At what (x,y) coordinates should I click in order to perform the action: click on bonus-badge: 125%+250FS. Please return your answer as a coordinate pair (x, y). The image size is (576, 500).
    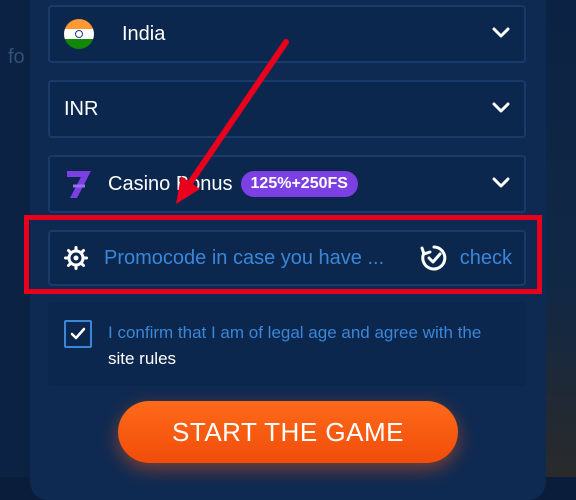
    Looking at the image, I should click on (299, 184).